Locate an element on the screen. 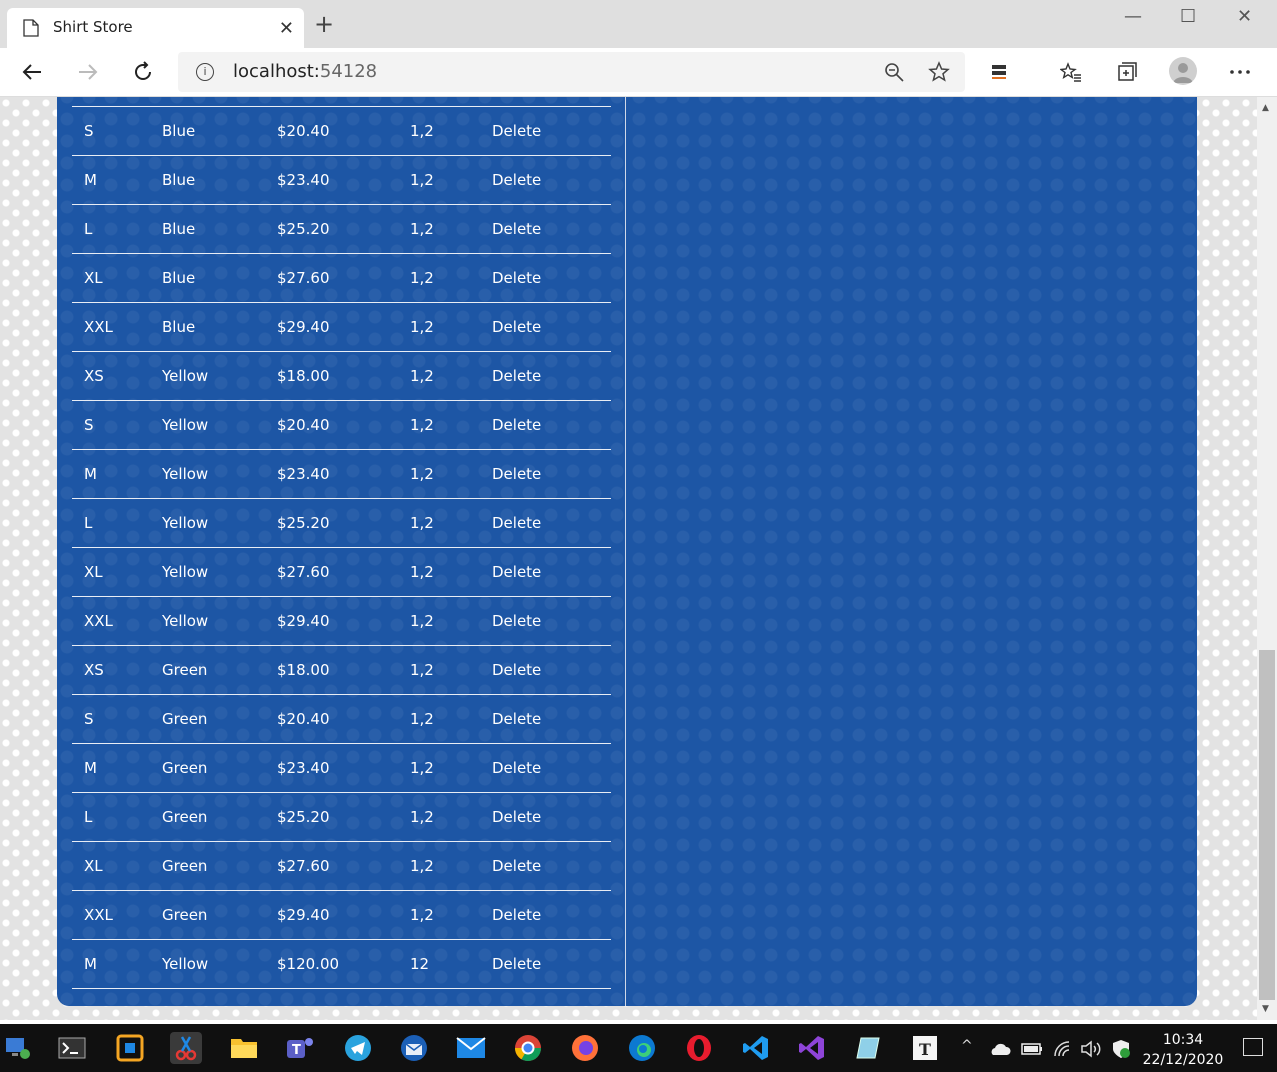 This screenshot has width=1277, height=1072. browser-tab: Shirt Store ✕ is located at coordinates (155, 28).